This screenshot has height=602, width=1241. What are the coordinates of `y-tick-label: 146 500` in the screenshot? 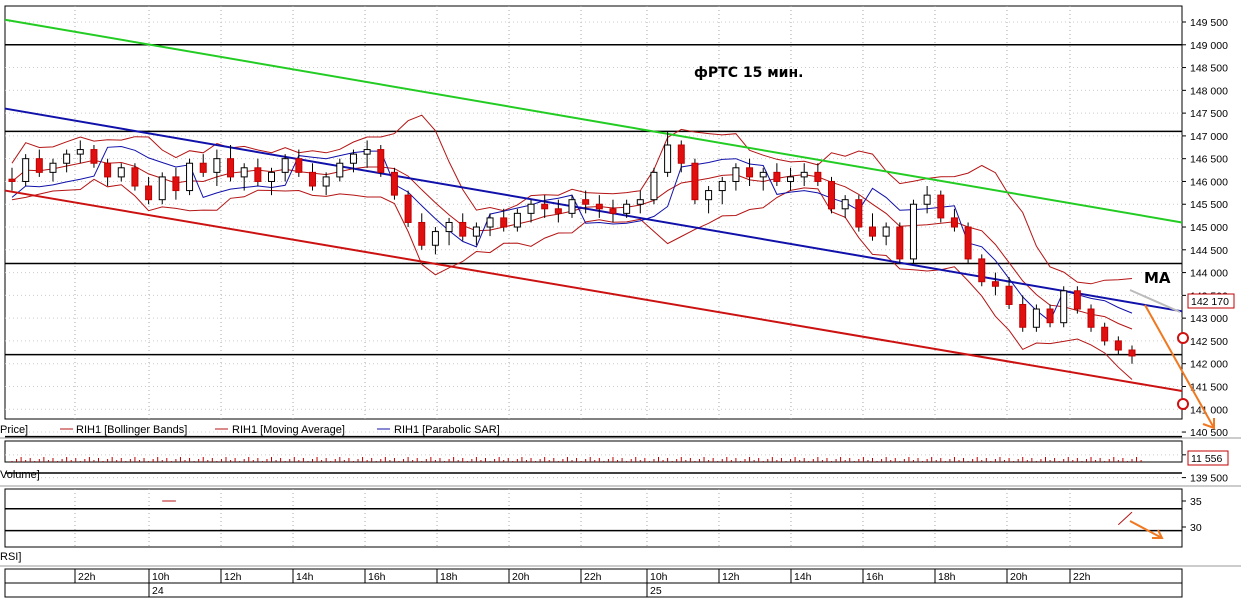 It's located at (1209, 160).